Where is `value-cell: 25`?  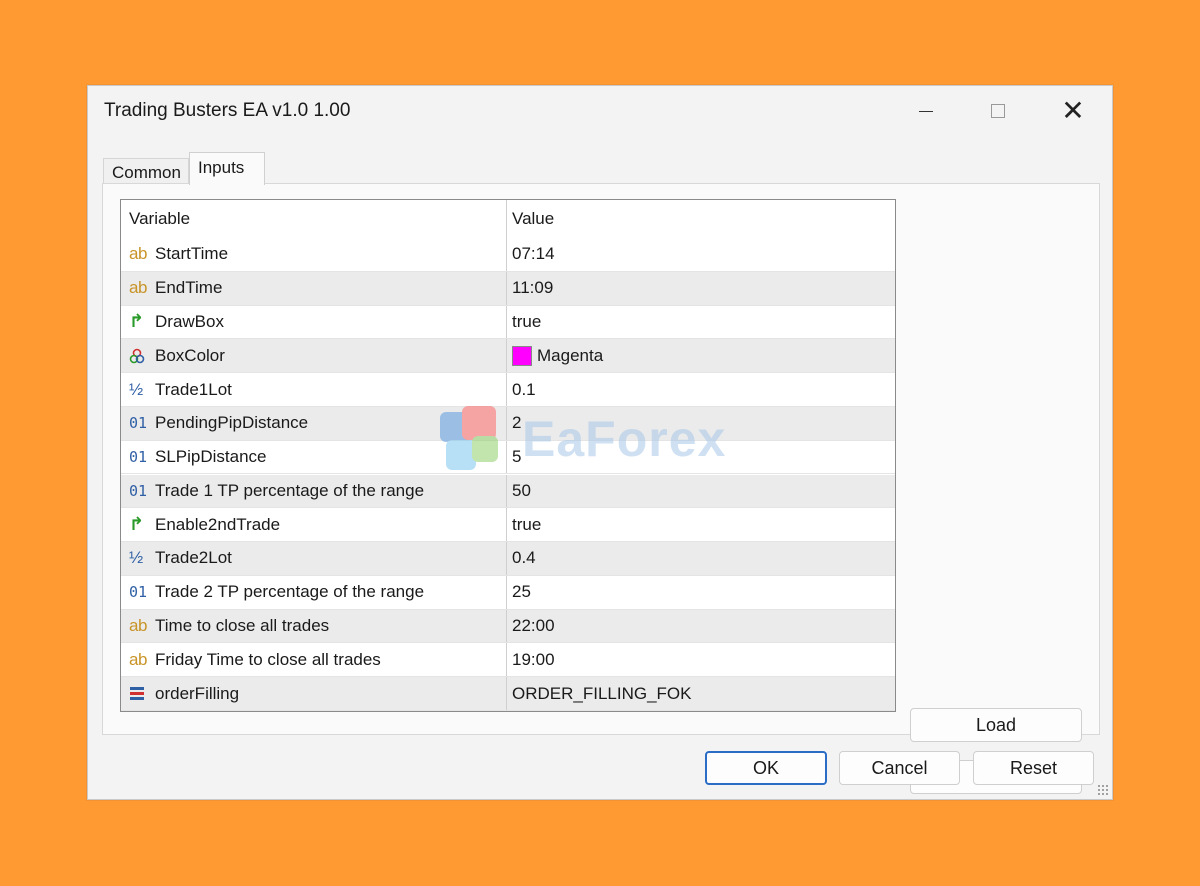
value-cell: 25 is located at coordinates (701, 592).